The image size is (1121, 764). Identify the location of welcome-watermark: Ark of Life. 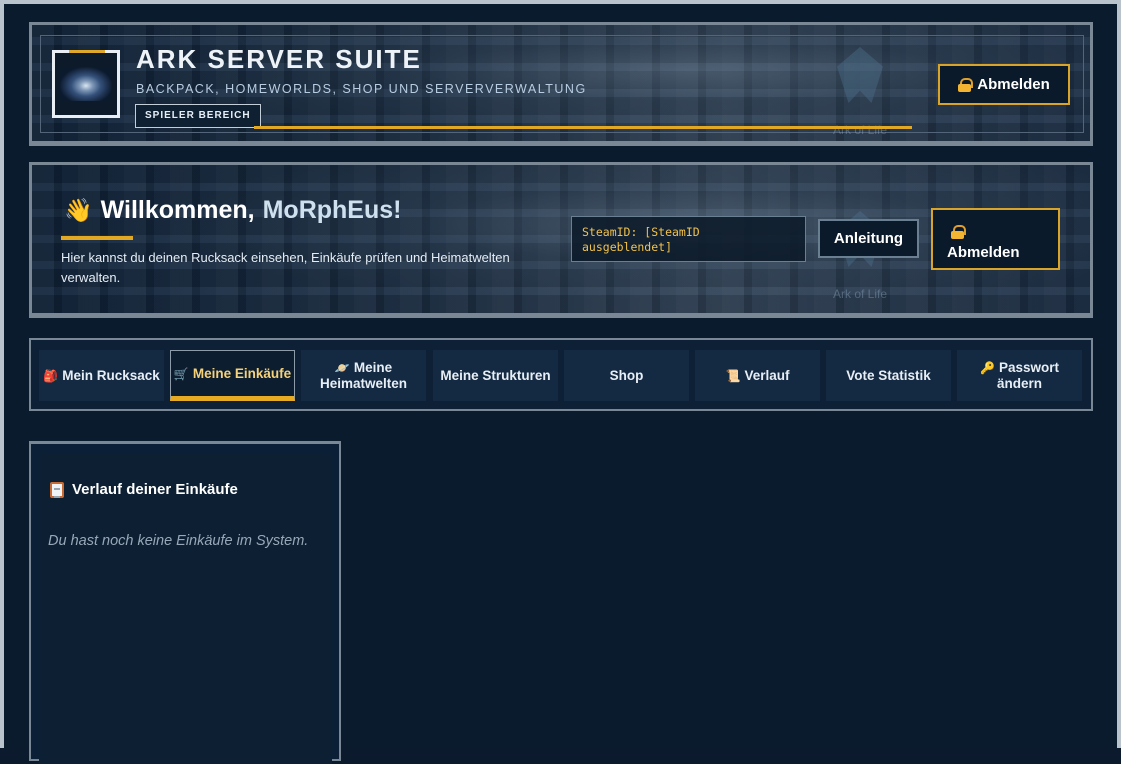
(860, 294).